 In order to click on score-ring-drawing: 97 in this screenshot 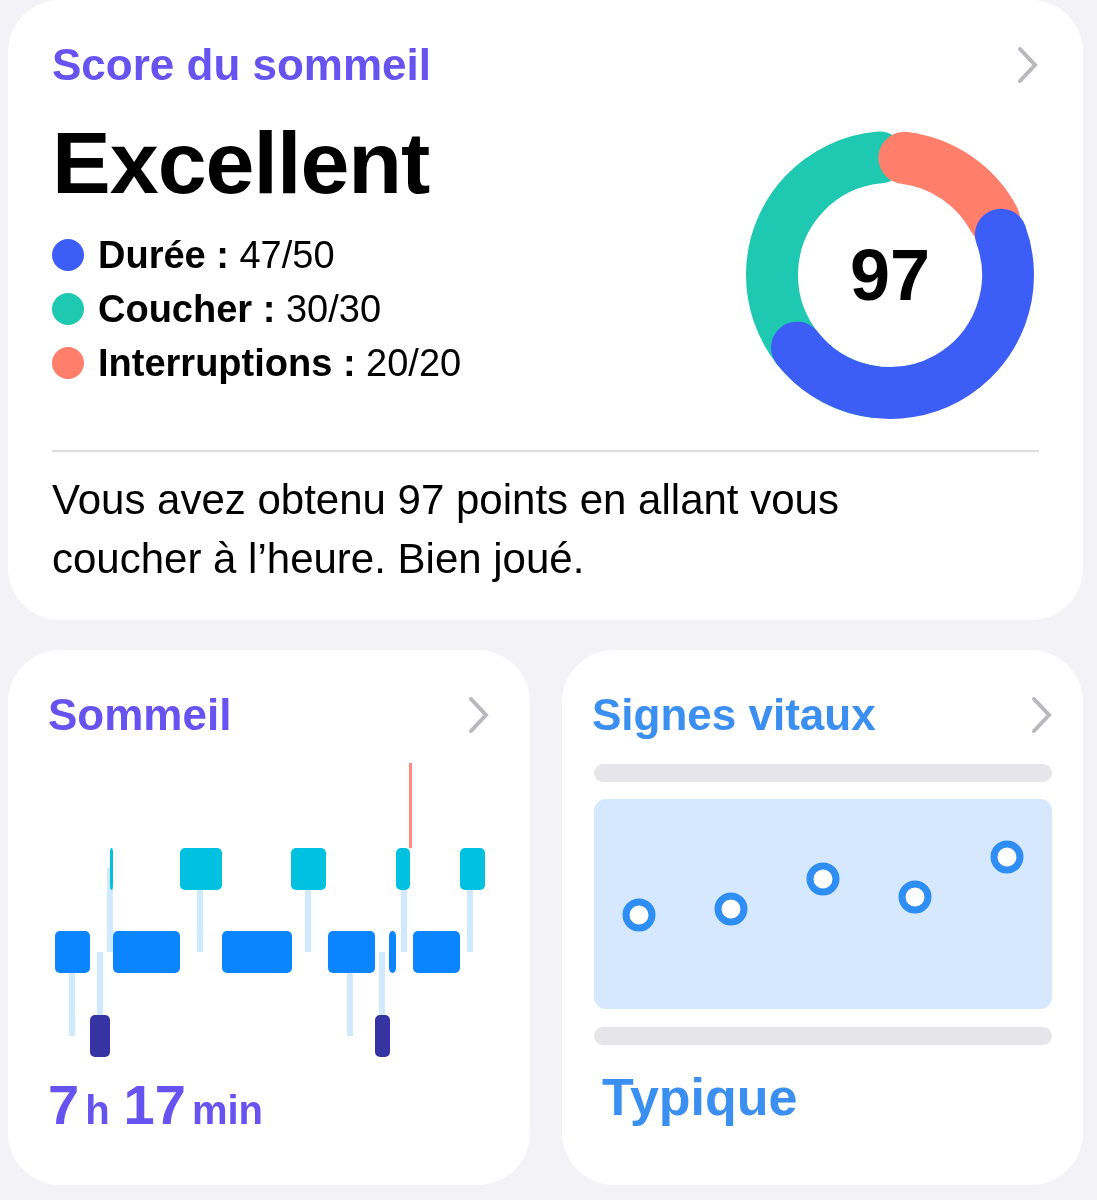, I will do `click(890, 275)`.